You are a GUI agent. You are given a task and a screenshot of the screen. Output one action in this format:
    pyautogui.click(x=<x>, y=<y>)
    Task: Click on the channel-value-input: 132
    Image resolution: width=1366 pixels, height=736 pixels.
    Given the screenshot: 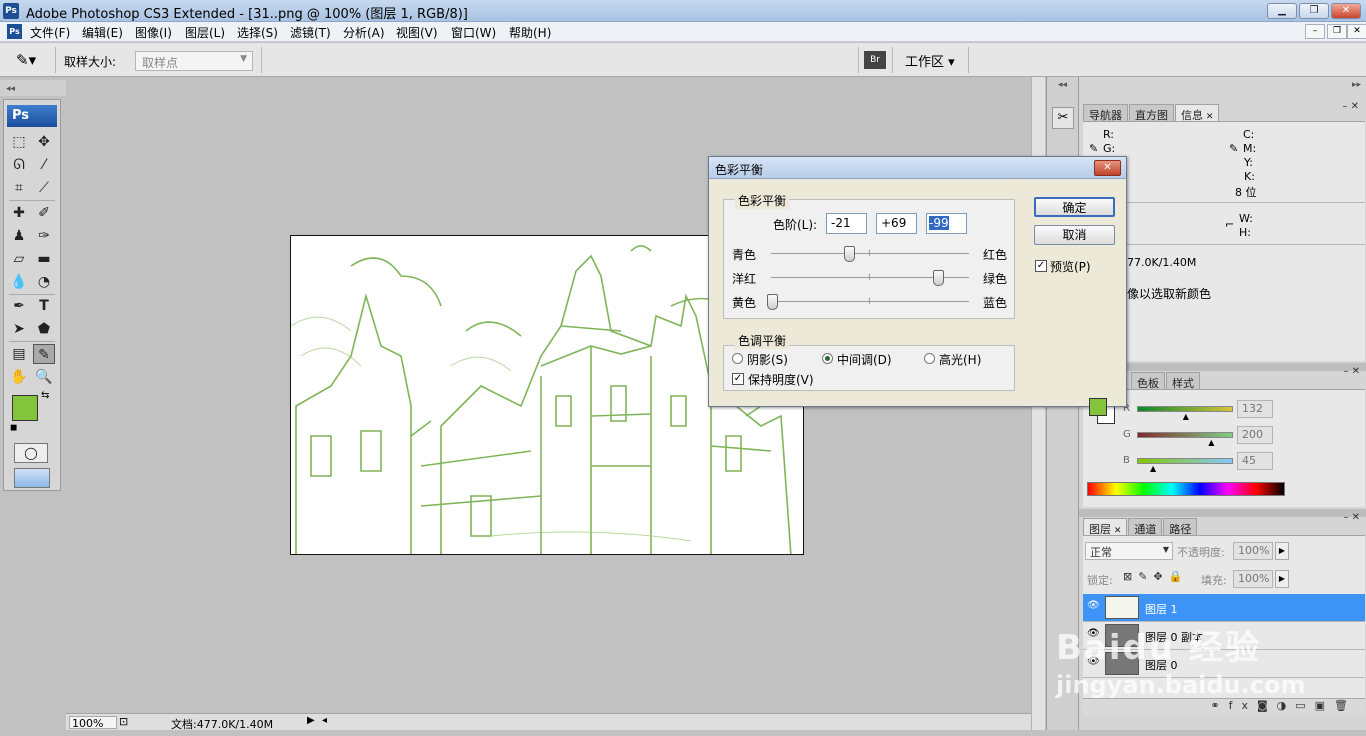 What is the action you would take?
    pyautogui.click(x=1255, y=409)
    